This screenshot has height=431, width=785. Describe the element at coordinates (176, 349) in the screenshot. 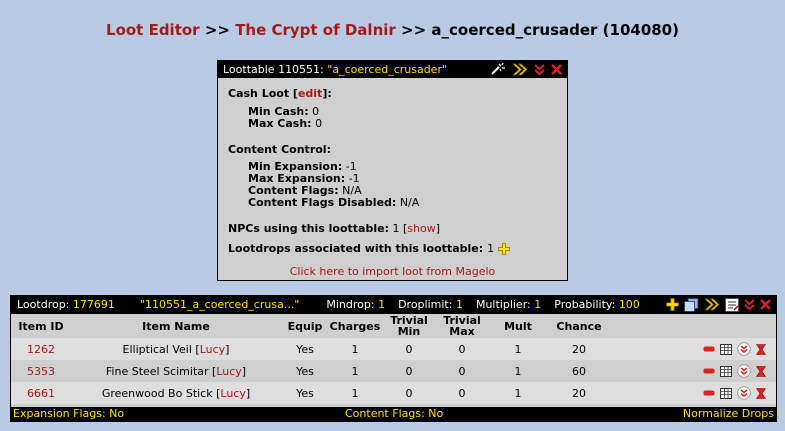

I see `item-name-cell: Elliptical Veil [Lucy]` at that location.